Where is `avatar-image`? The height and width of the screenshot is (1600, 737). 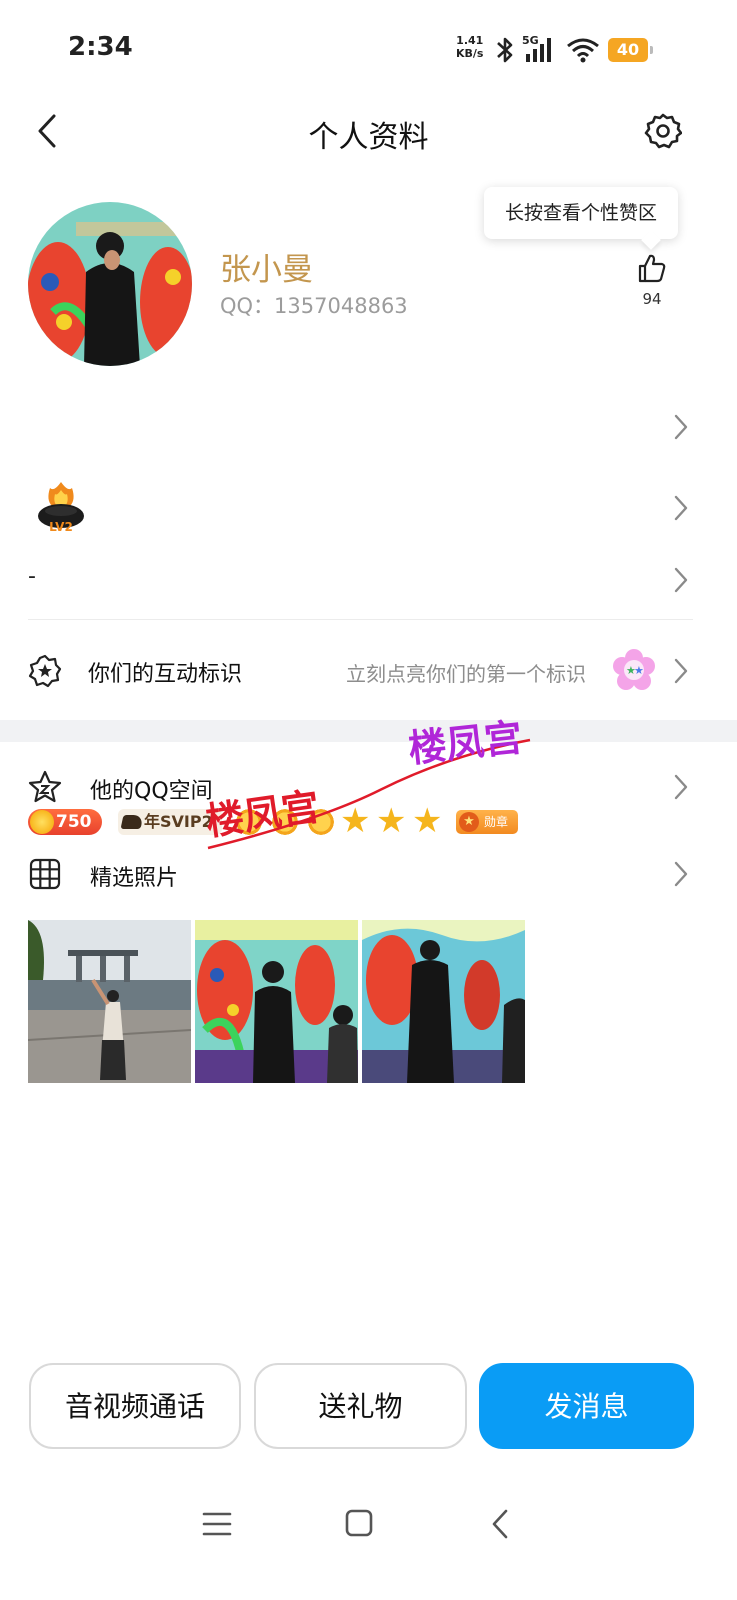
avatar-image is located at coordinates (110, 284).